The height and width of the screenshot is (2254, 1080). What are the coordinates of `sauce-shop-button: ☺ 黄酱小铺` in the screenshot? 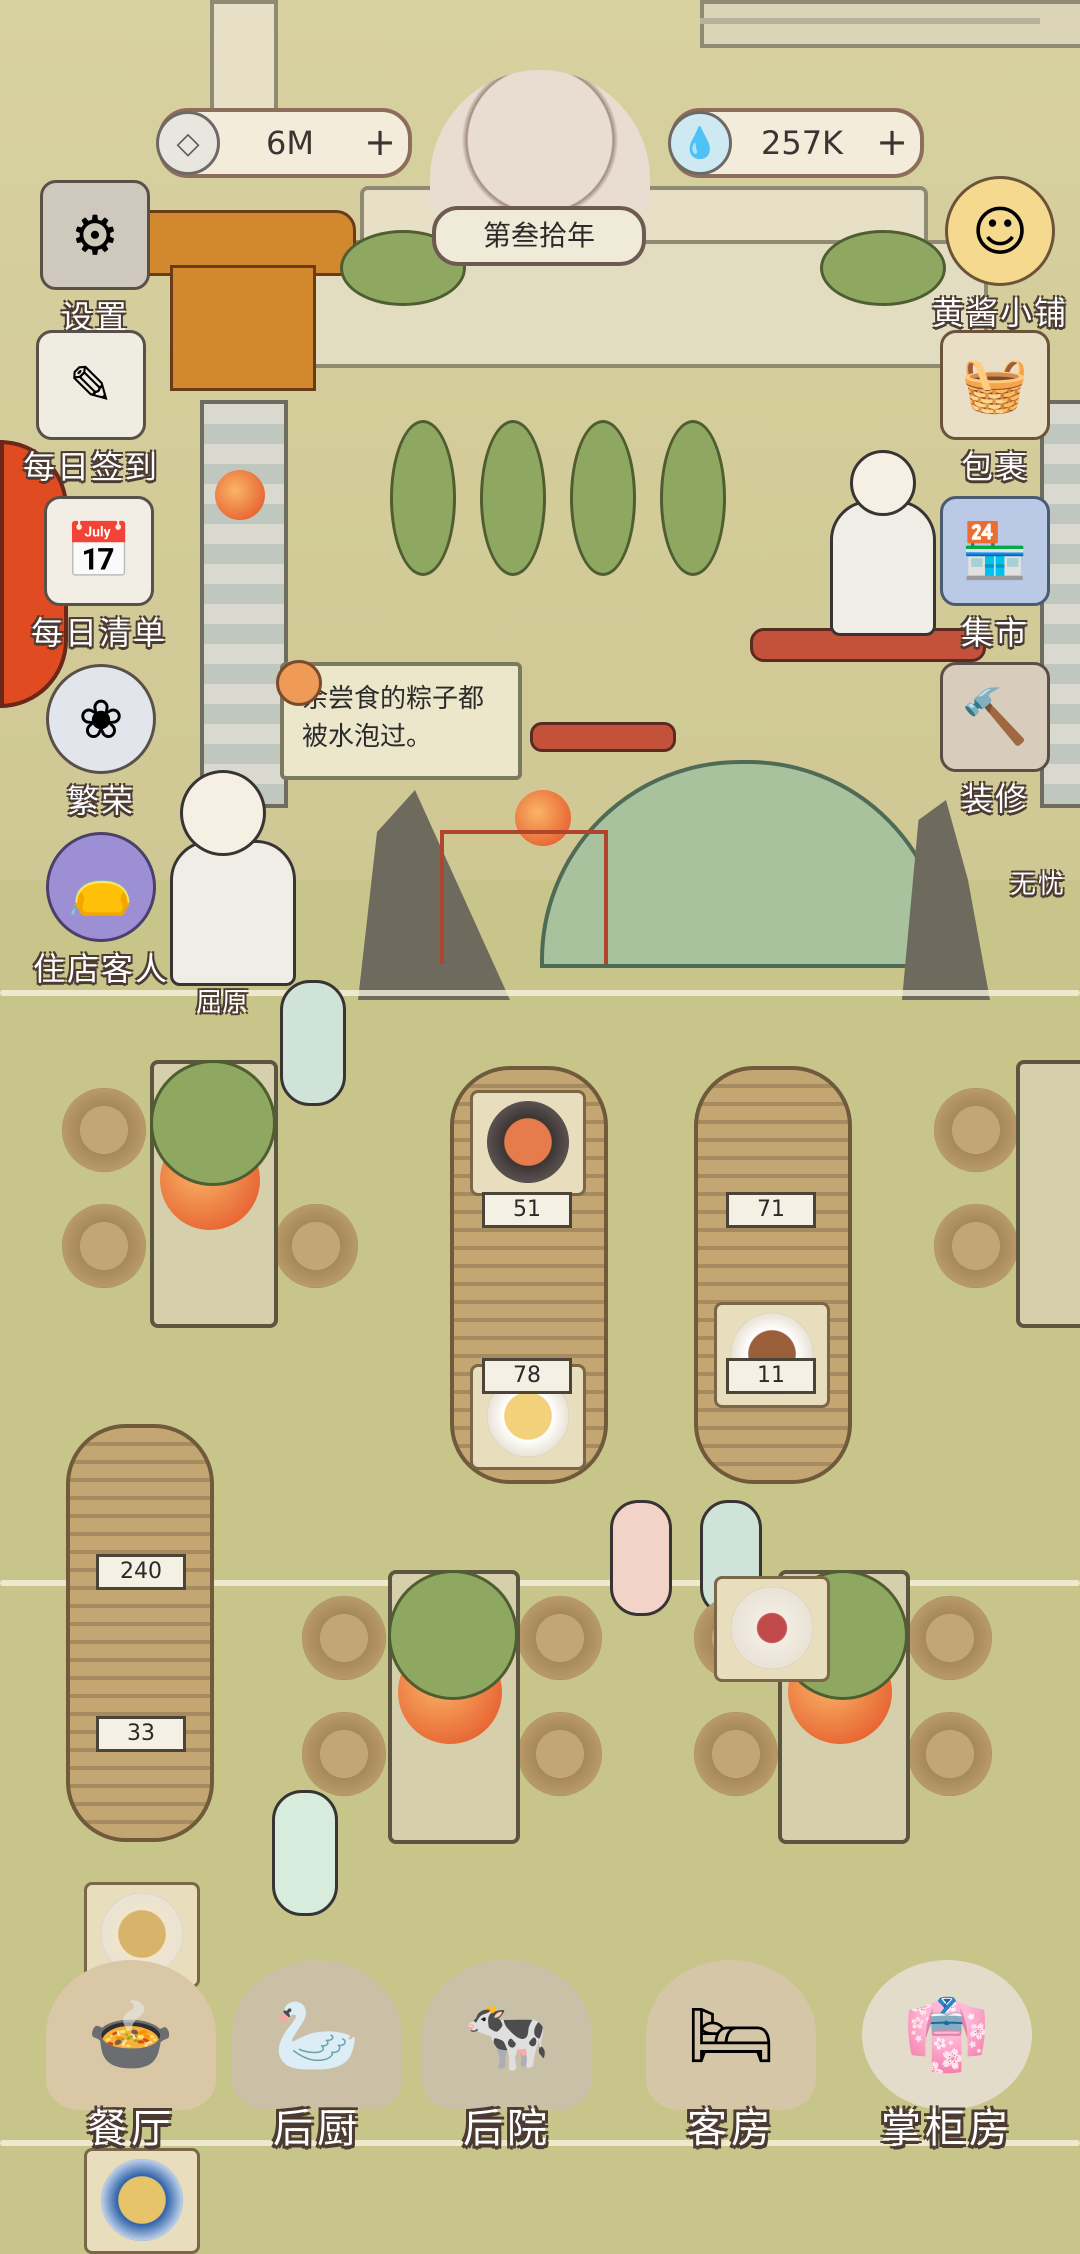 It's located at (1000, 255).